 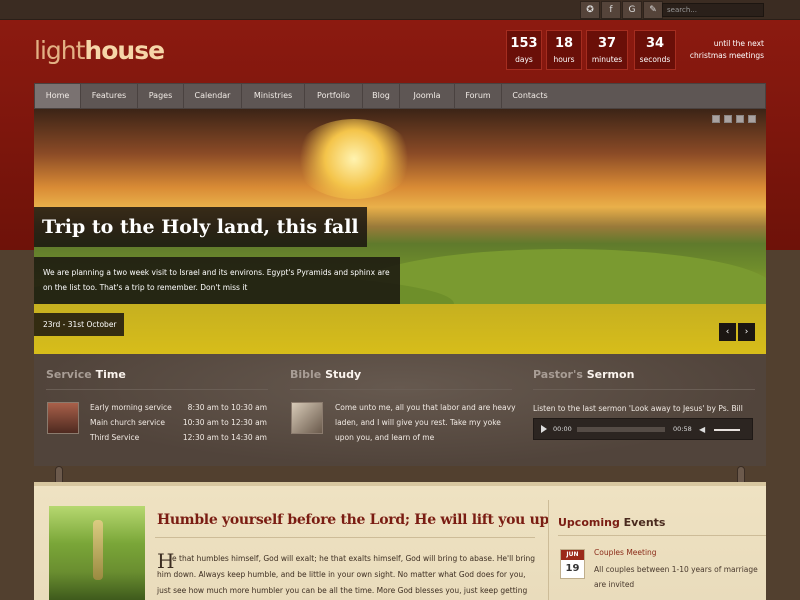 What do you see at coordinates (644, 522) in the screenshot?
I see `section-title-part: Events` at bounding box center [644, 522].